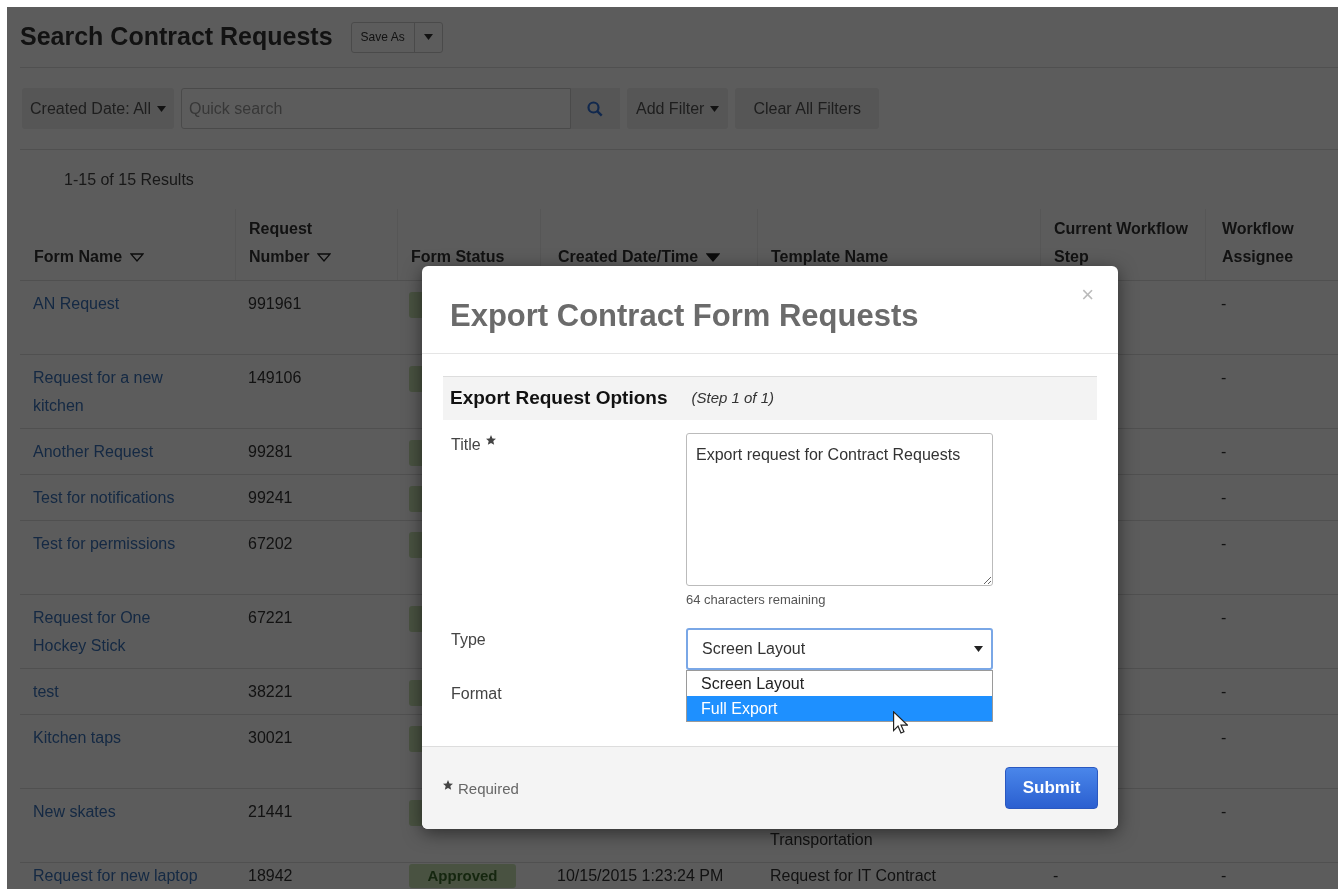 Image resolution: width=1338 pixels, height=889 pixels. I want to click on created-date: 10/15/2015 1:23:24 PM, so click(640, 875).